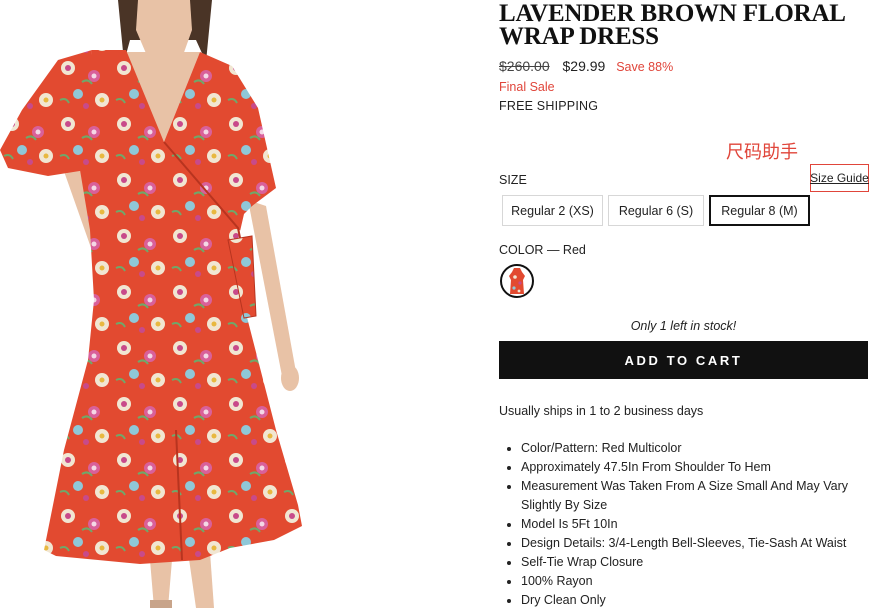 This screenshot has height=610, width=887. I want to click on savings-badge: Save 88%, so click(645, 67).